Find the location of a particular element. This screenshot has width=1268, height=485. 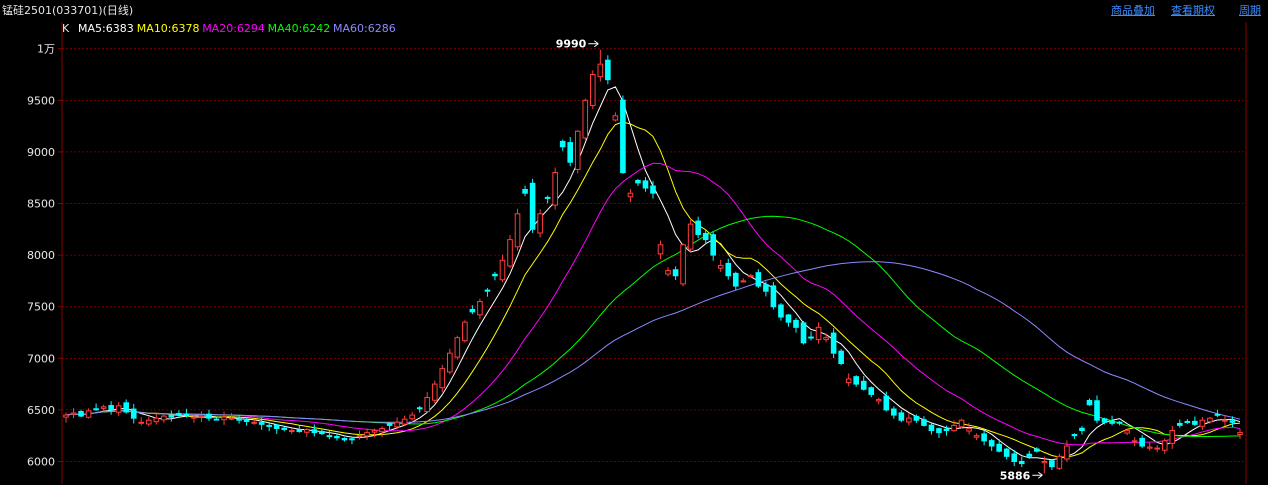

y-tick-label: 7000 is located at coordinates (41, 358).